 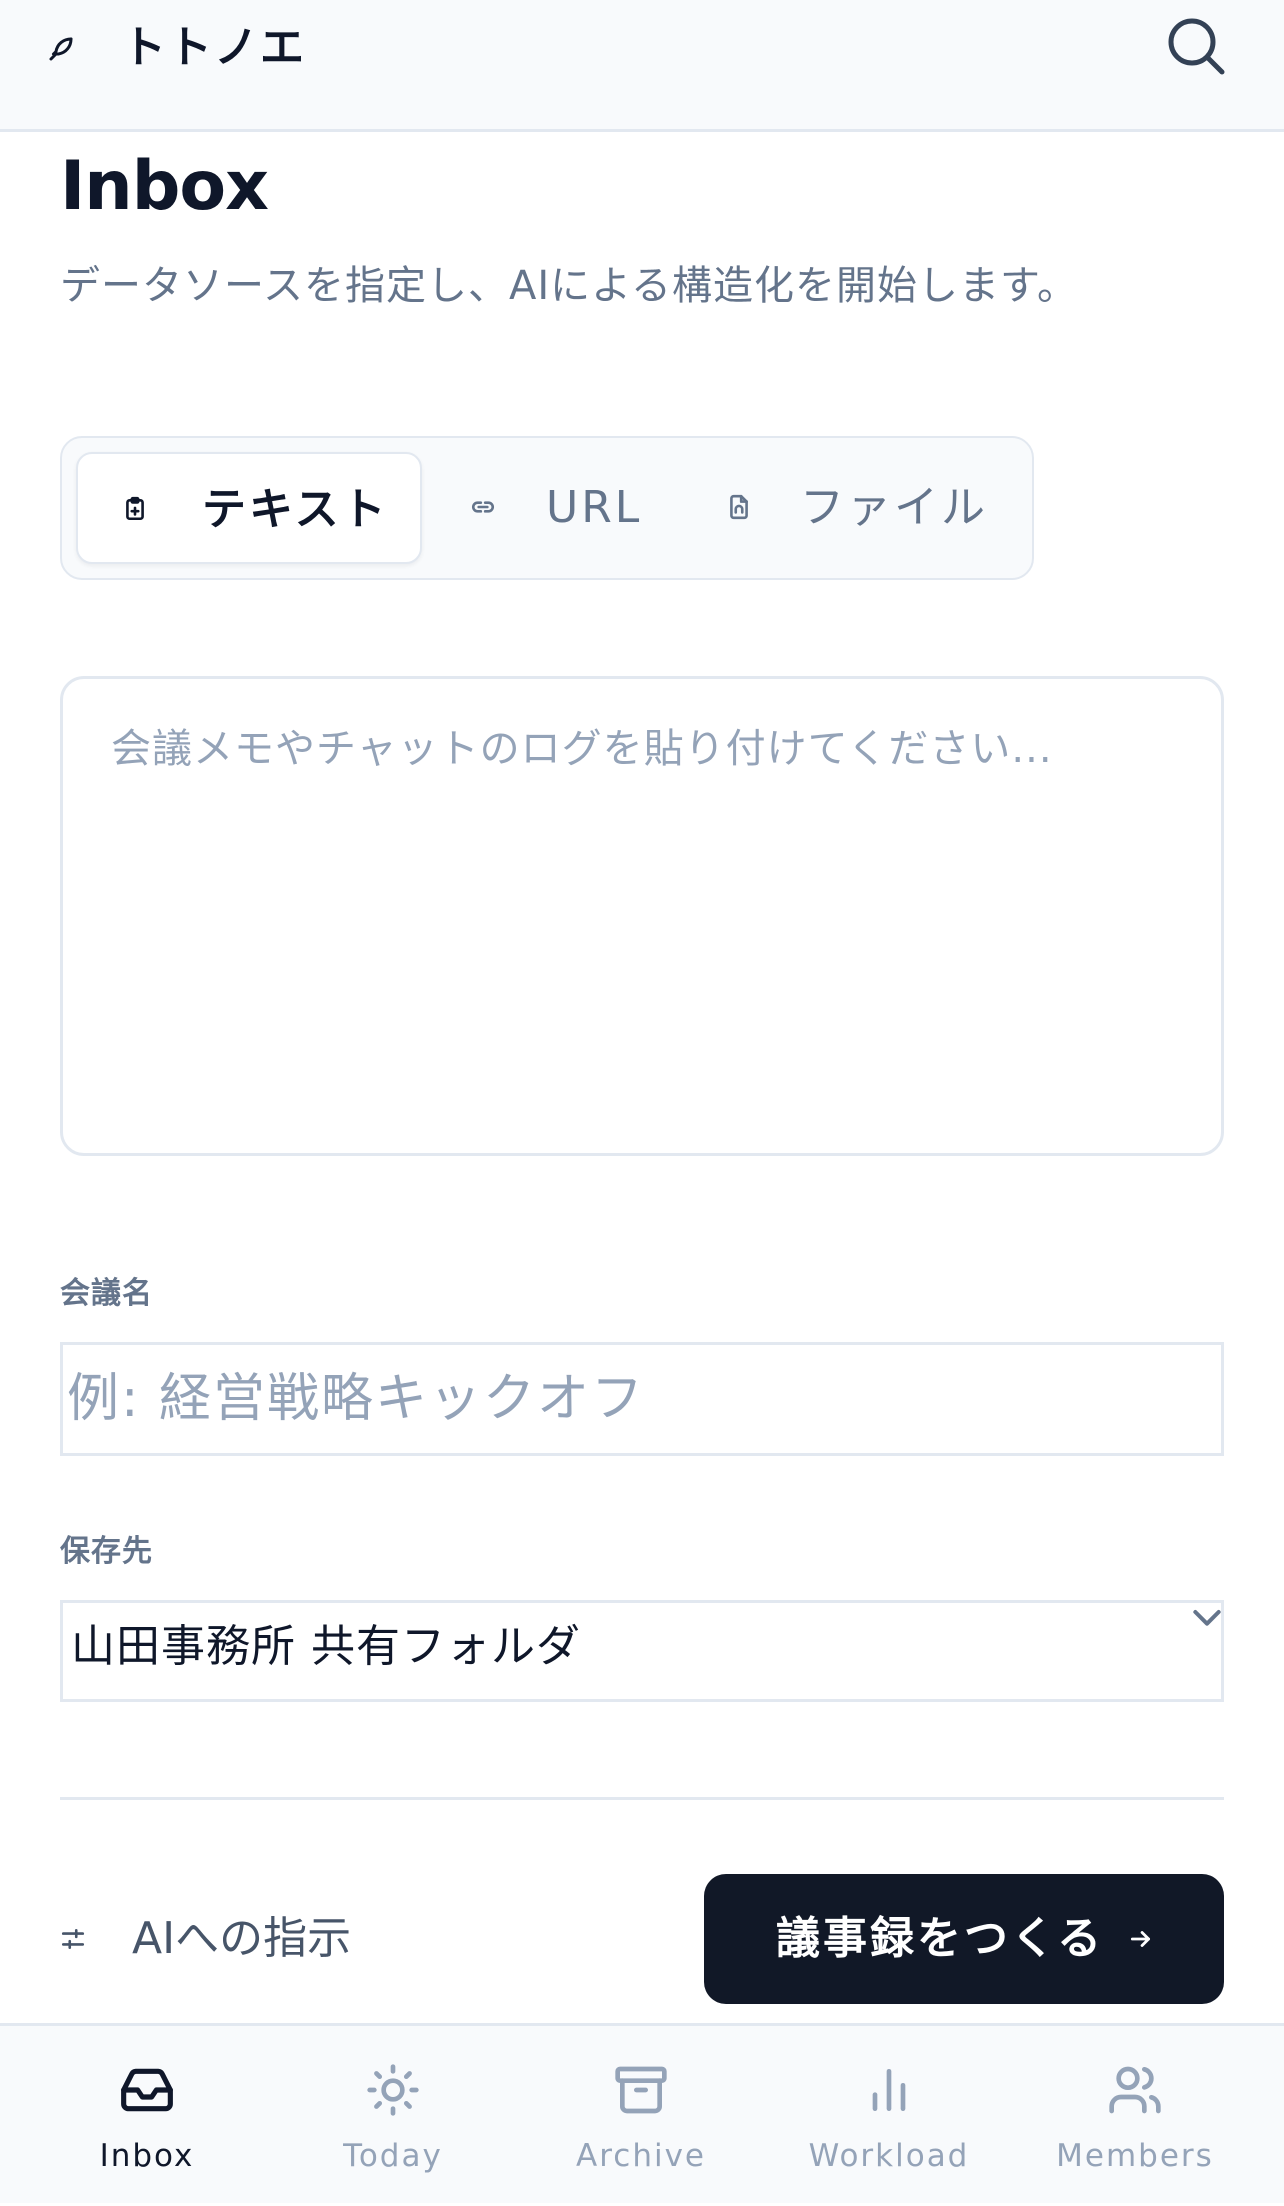 I want to click on bottom-nav: Inbox Today Archive Workload Members, so click(x=642, y=2113).